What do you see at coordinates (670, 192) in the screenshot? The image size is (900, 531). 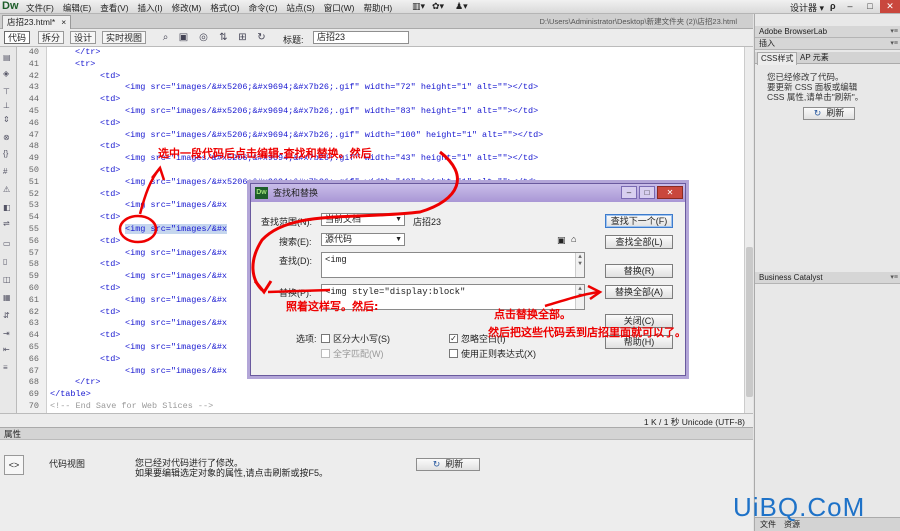 I see `dialog-close-button: ✕` at bounding box center [670, 192].